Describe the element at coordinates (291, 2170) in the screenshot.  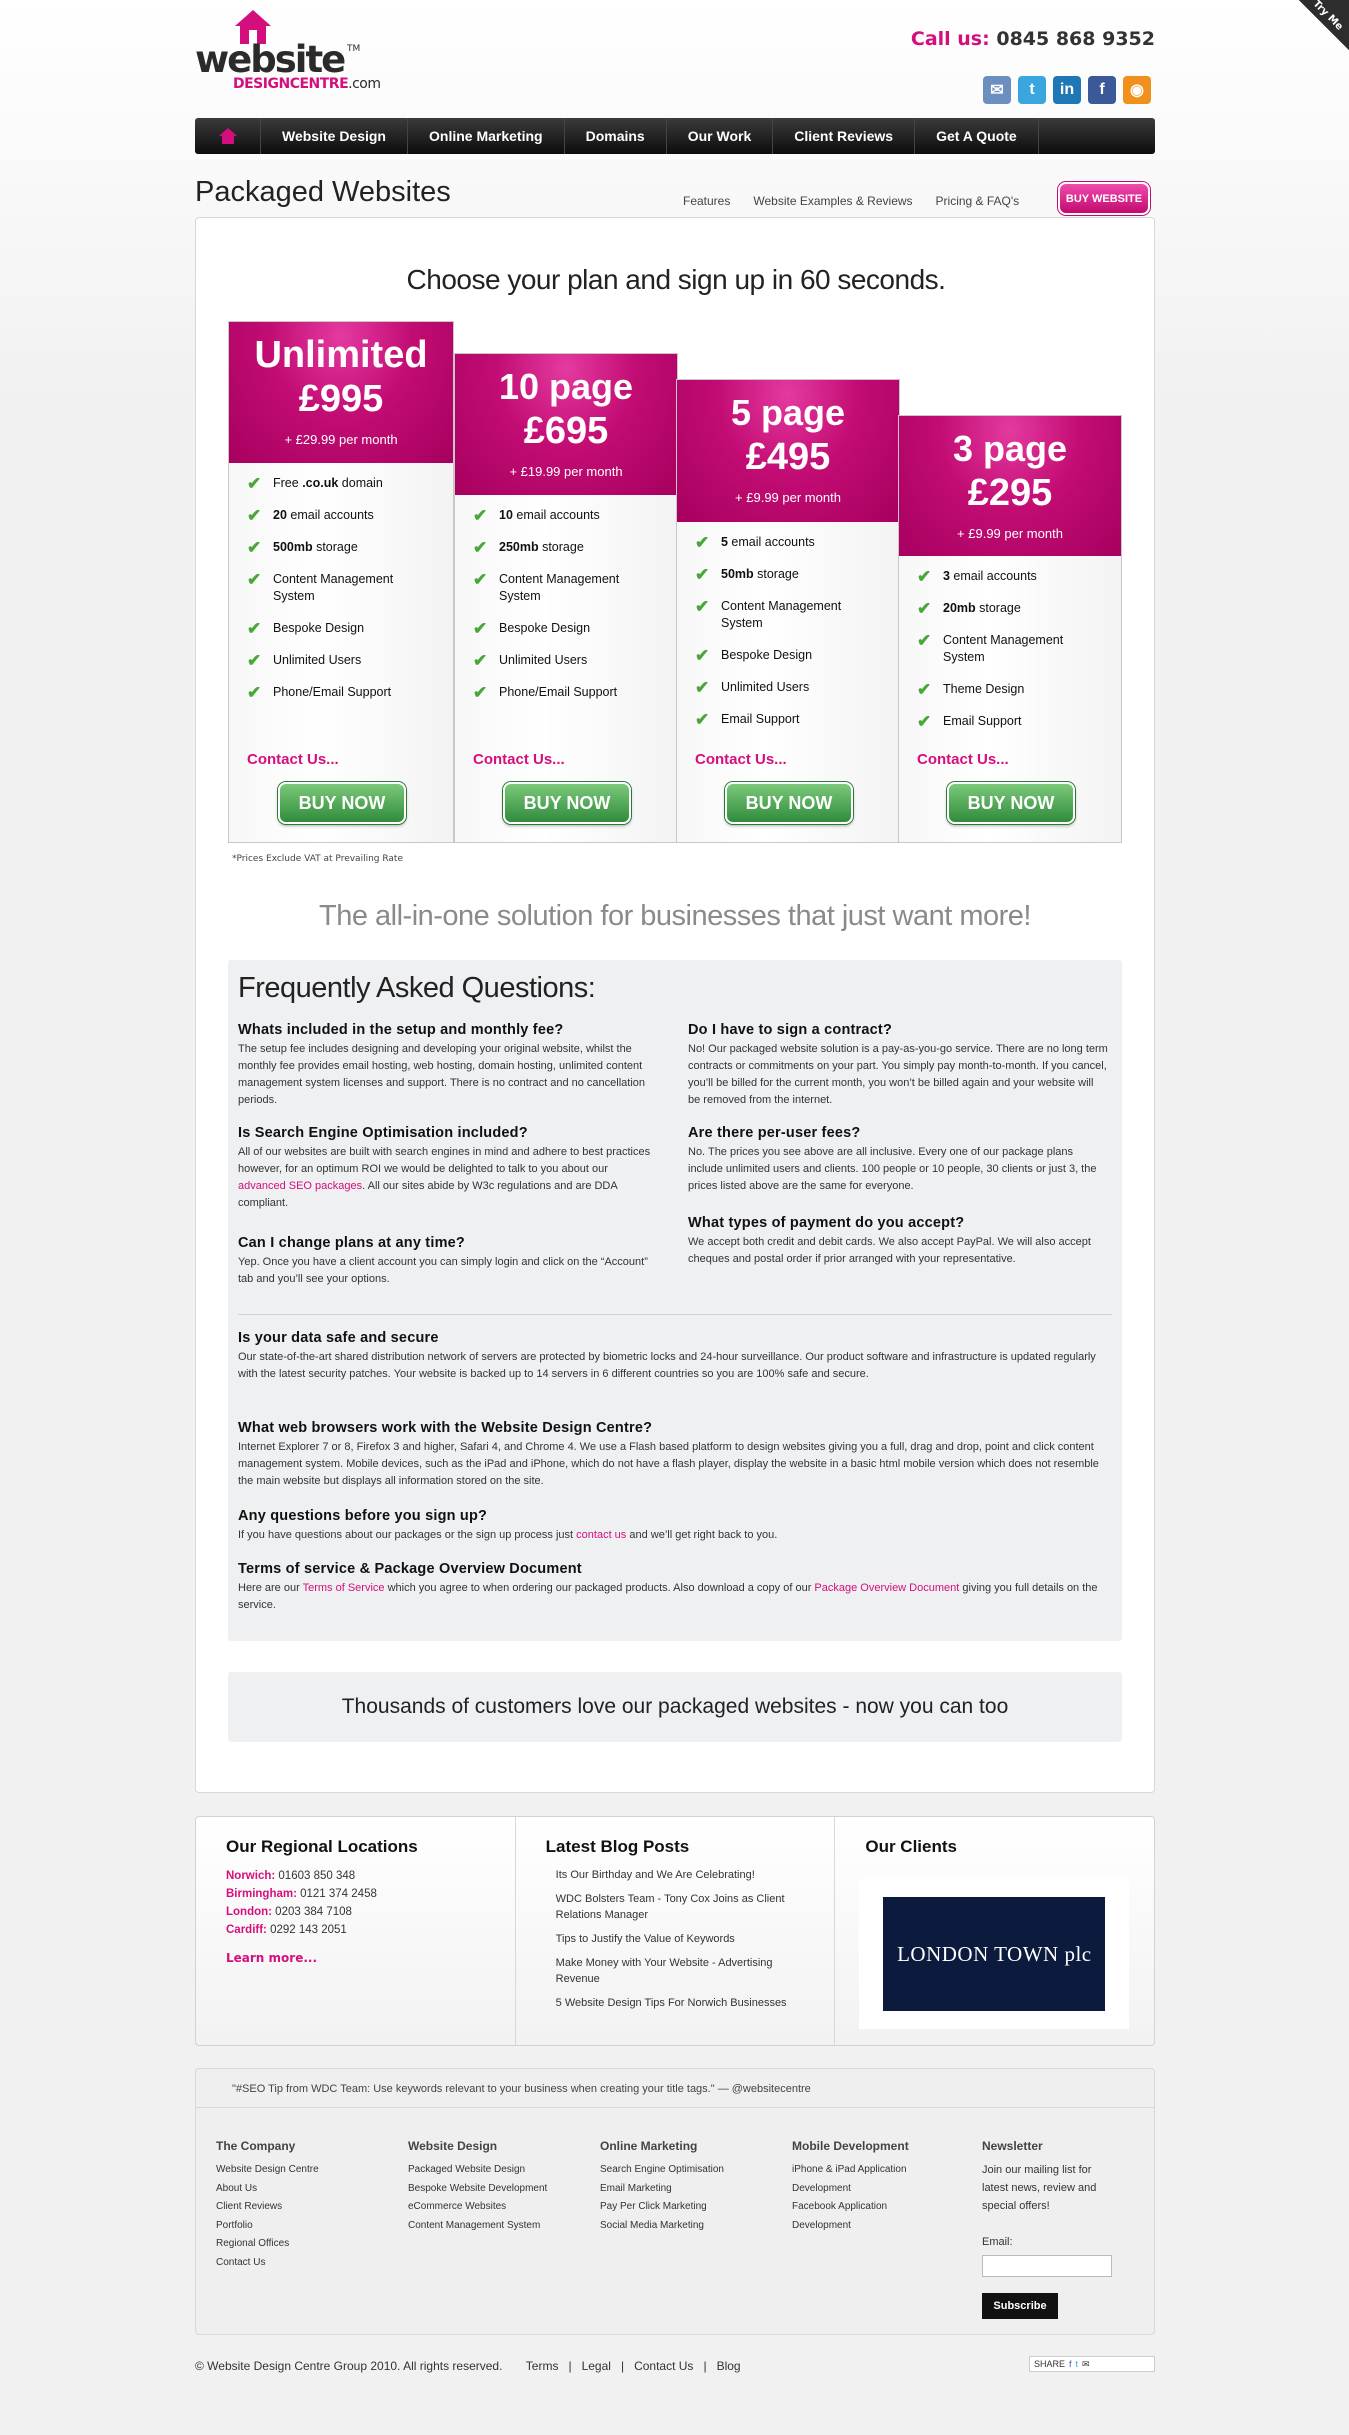
I see `footer-link: Website Design Centre` at that location.